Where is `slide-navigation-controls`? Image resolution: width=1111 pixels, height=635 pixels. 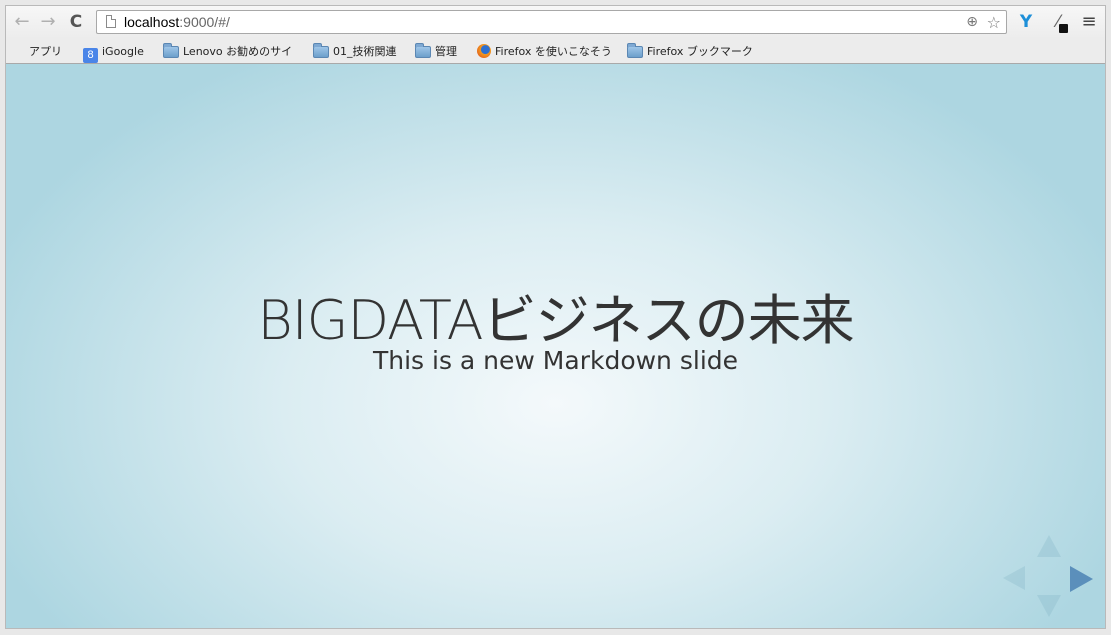
slide-navigation-controls is located at coordinates (1050, 574).